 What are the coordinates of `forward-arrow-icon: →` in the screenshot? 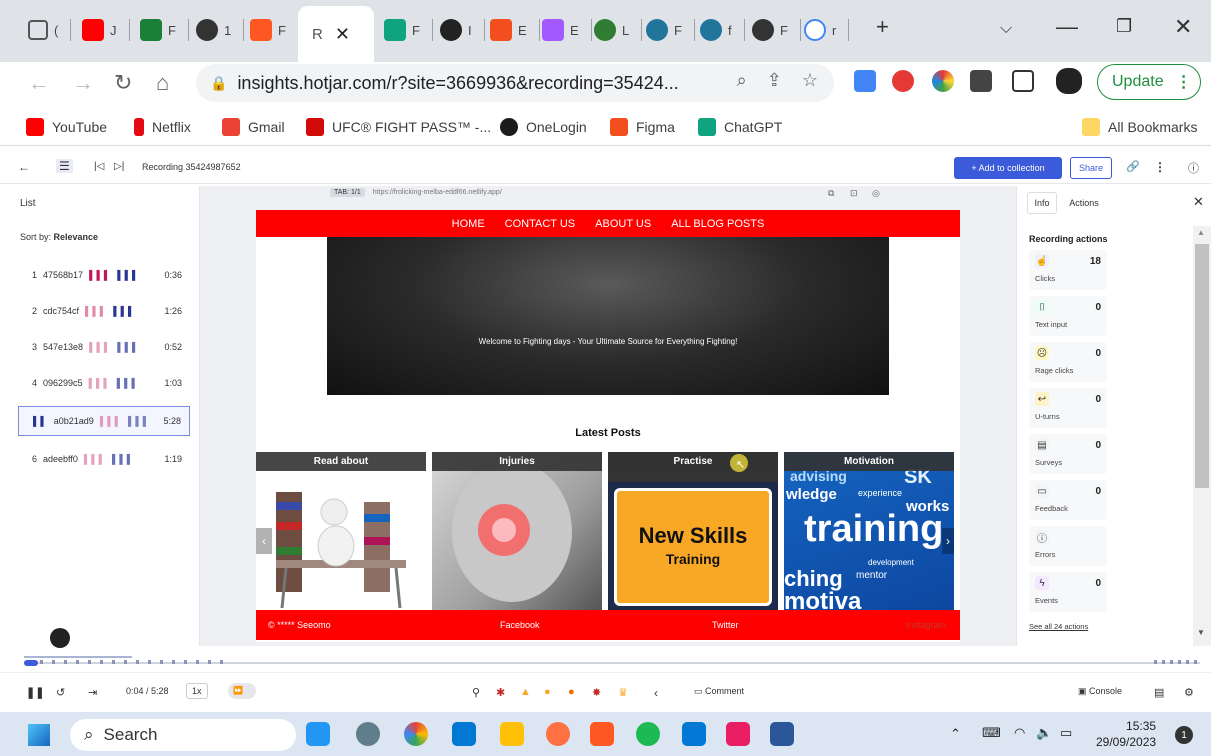 It's located at (83, 83).